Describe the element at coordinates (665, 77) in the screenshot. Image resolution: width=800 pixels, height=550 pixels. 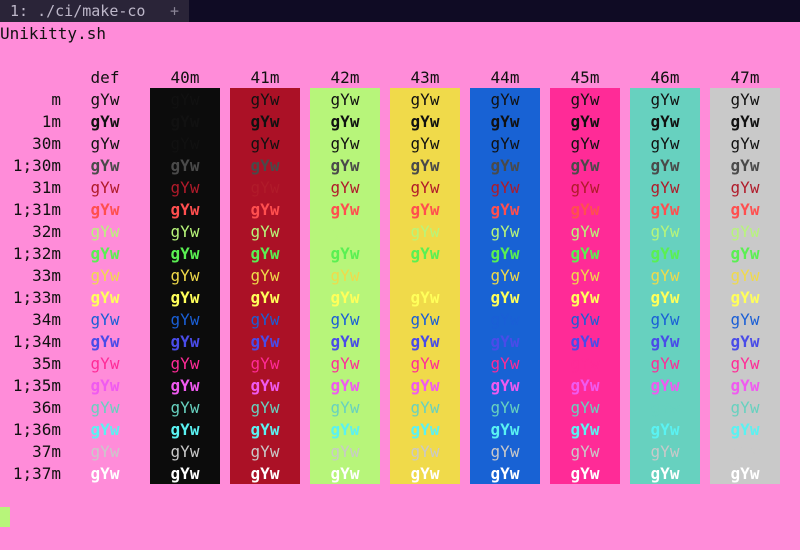
I see `column-header: 46m` at that location.